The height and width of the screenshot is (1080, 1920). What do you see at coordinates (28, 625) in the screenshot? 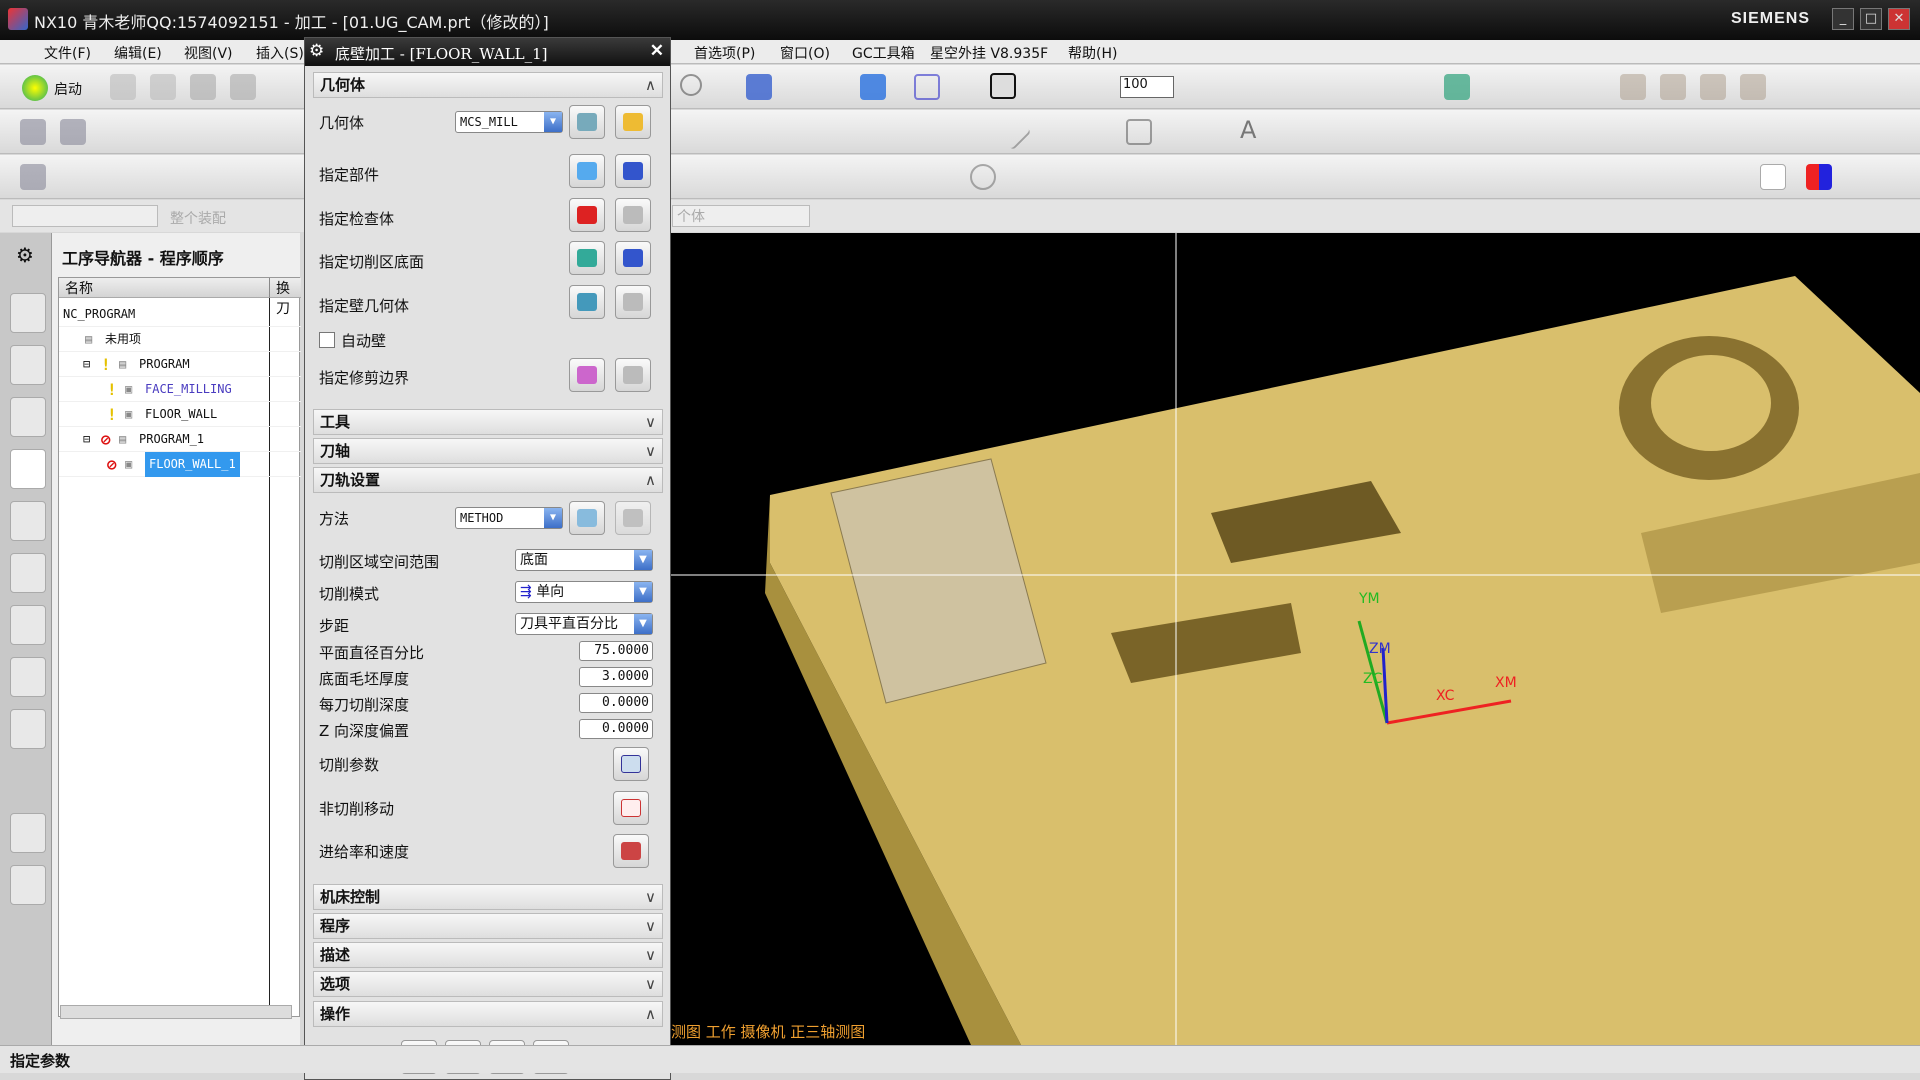
I see `history-tab` at bounding box center [28, 625].